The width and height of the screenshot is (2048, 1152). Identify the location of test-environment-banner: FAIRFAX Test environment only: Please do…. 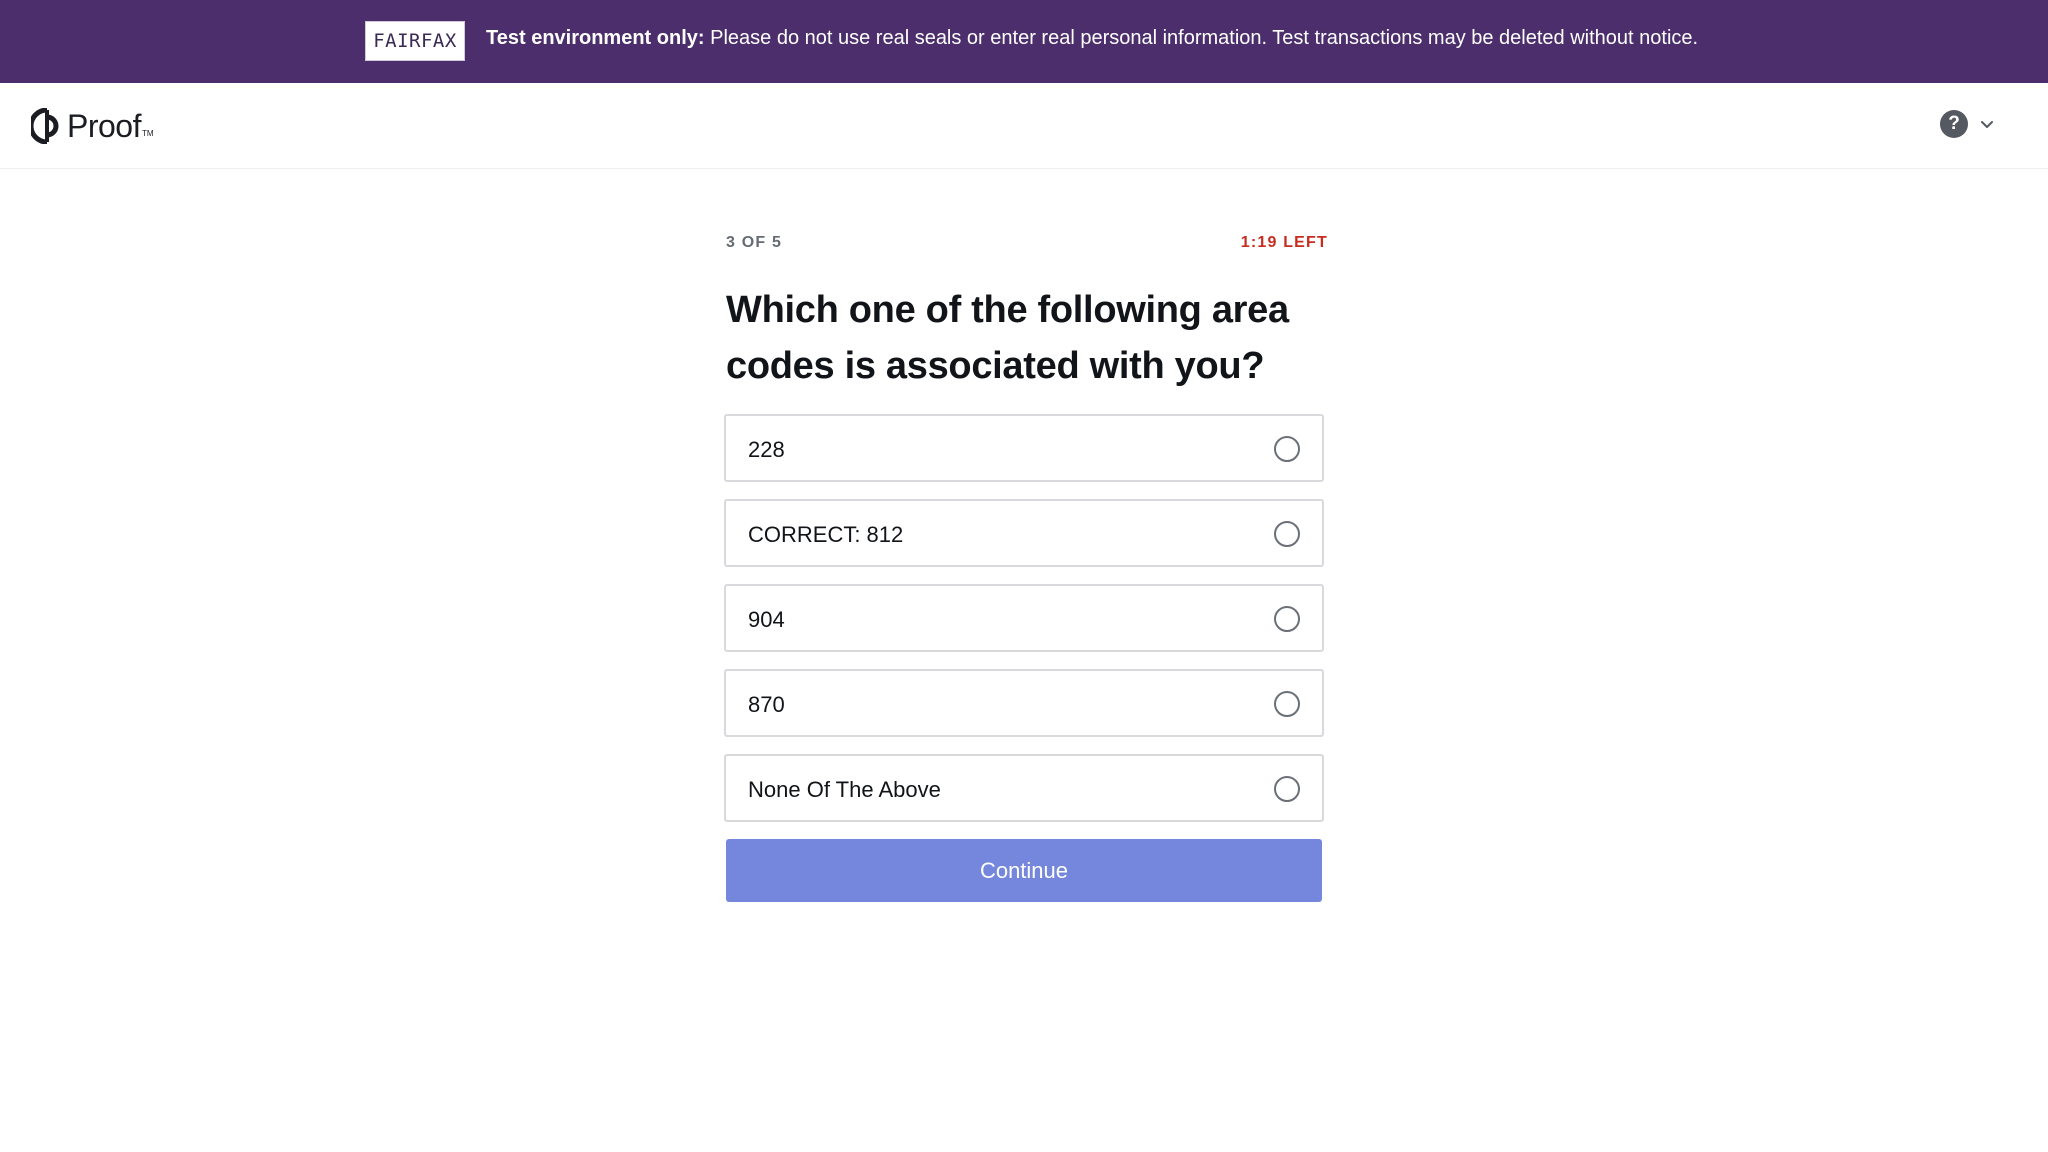
(1024, 41).